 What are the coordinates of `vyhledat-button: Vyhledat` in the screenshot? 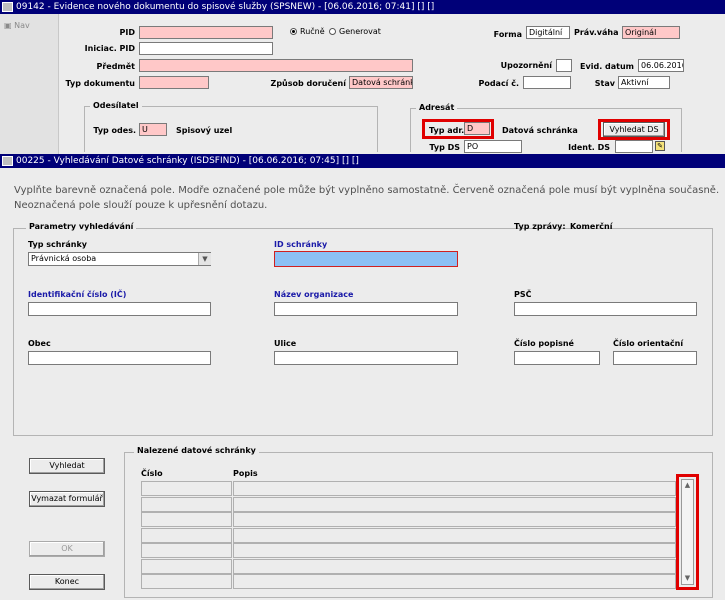 It's located at (67, 466).